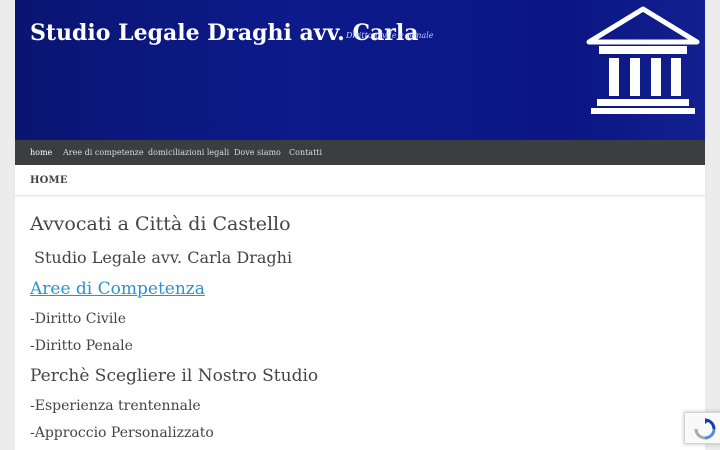 Image resolution: width=720 pixels, height=450 pixels. Describe the element at coordinates (115, 406) in the screenshot. I see `why-item-esperienza: -Esperienza trentennale` at that location.